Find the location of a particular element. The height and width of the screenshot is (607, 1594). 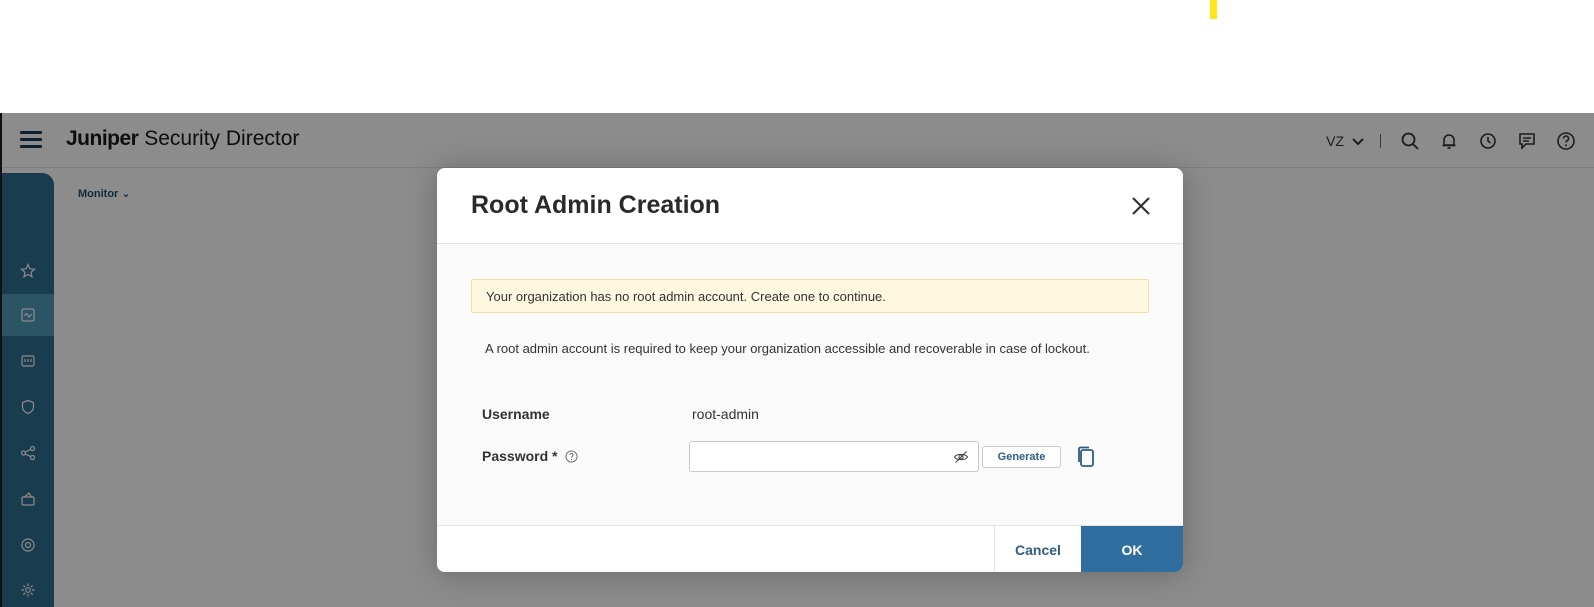

eye-slash-icon is located at coordinates (961, 457).